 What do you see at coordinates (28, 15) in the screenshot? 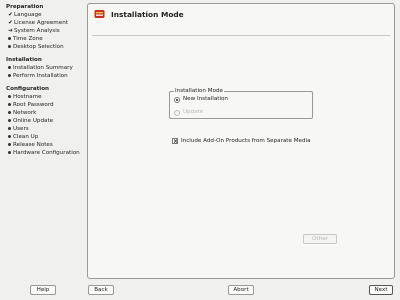
I see `step-label: Language` at bounding box center [28, 15].